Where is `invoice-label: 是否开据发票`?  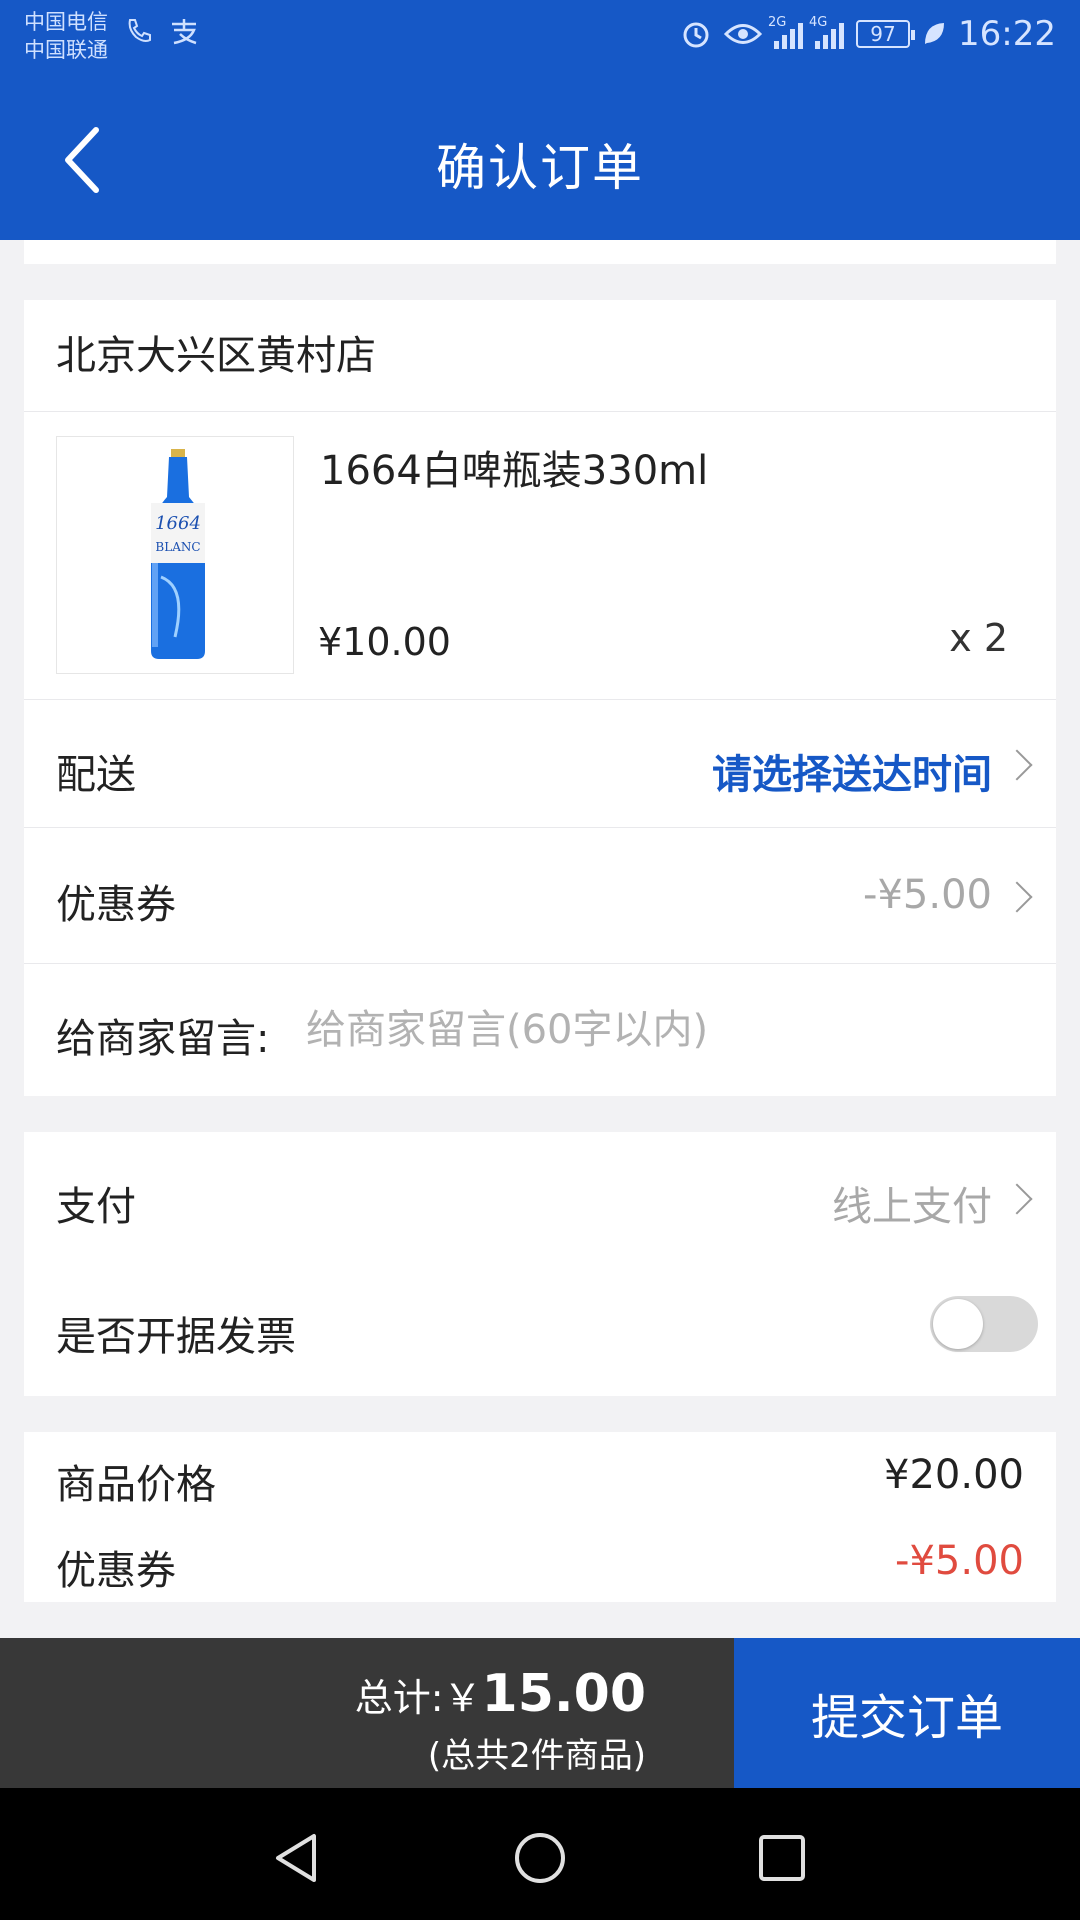 invoice-label: 是否开据发票 is located at coordinates (176, 1337).